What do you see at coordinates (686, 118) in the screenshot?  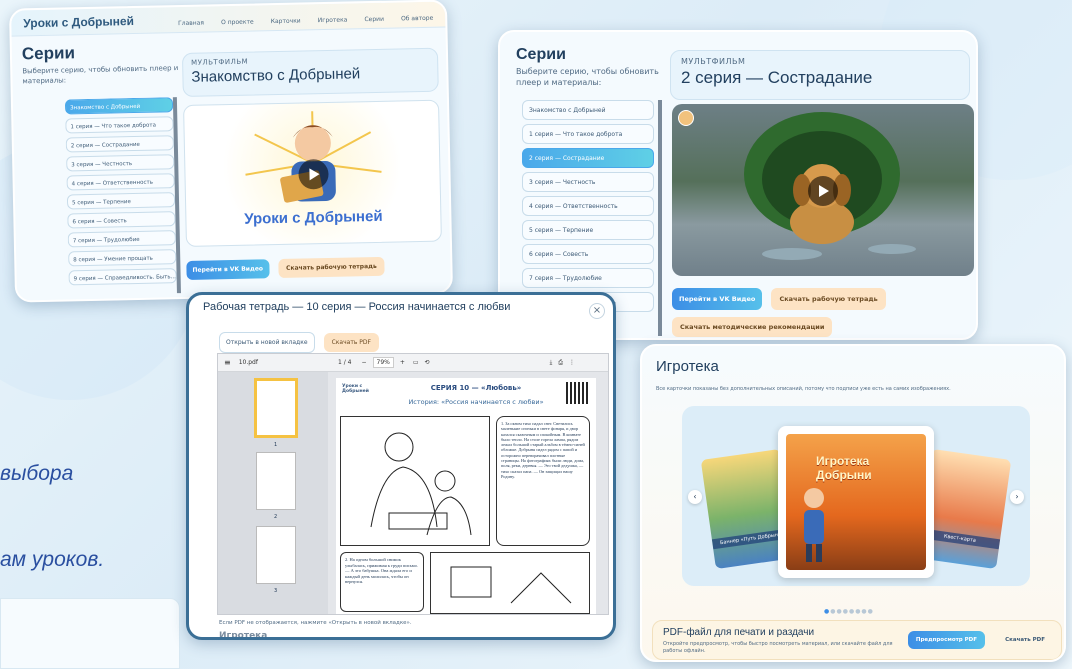 I see `channel-avatar` at bounding box center [686, 118].